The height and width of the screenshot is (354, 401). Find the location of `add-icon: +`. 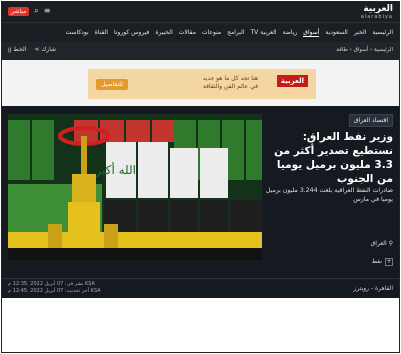

add-icon: + is located at coordinates (389, 262).